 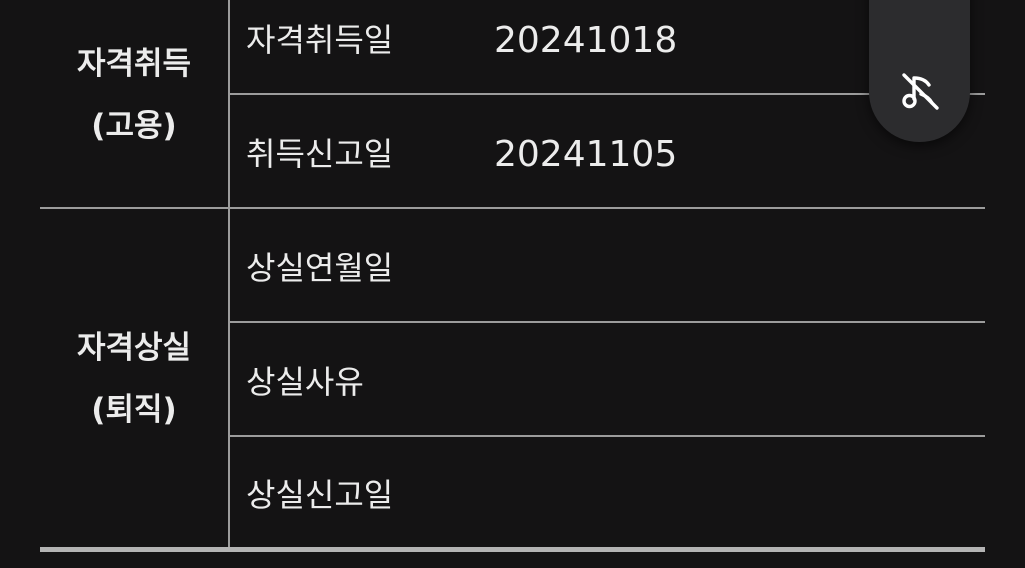 I want to click on group-subtitle: (고용), so click(x=134, y=126).